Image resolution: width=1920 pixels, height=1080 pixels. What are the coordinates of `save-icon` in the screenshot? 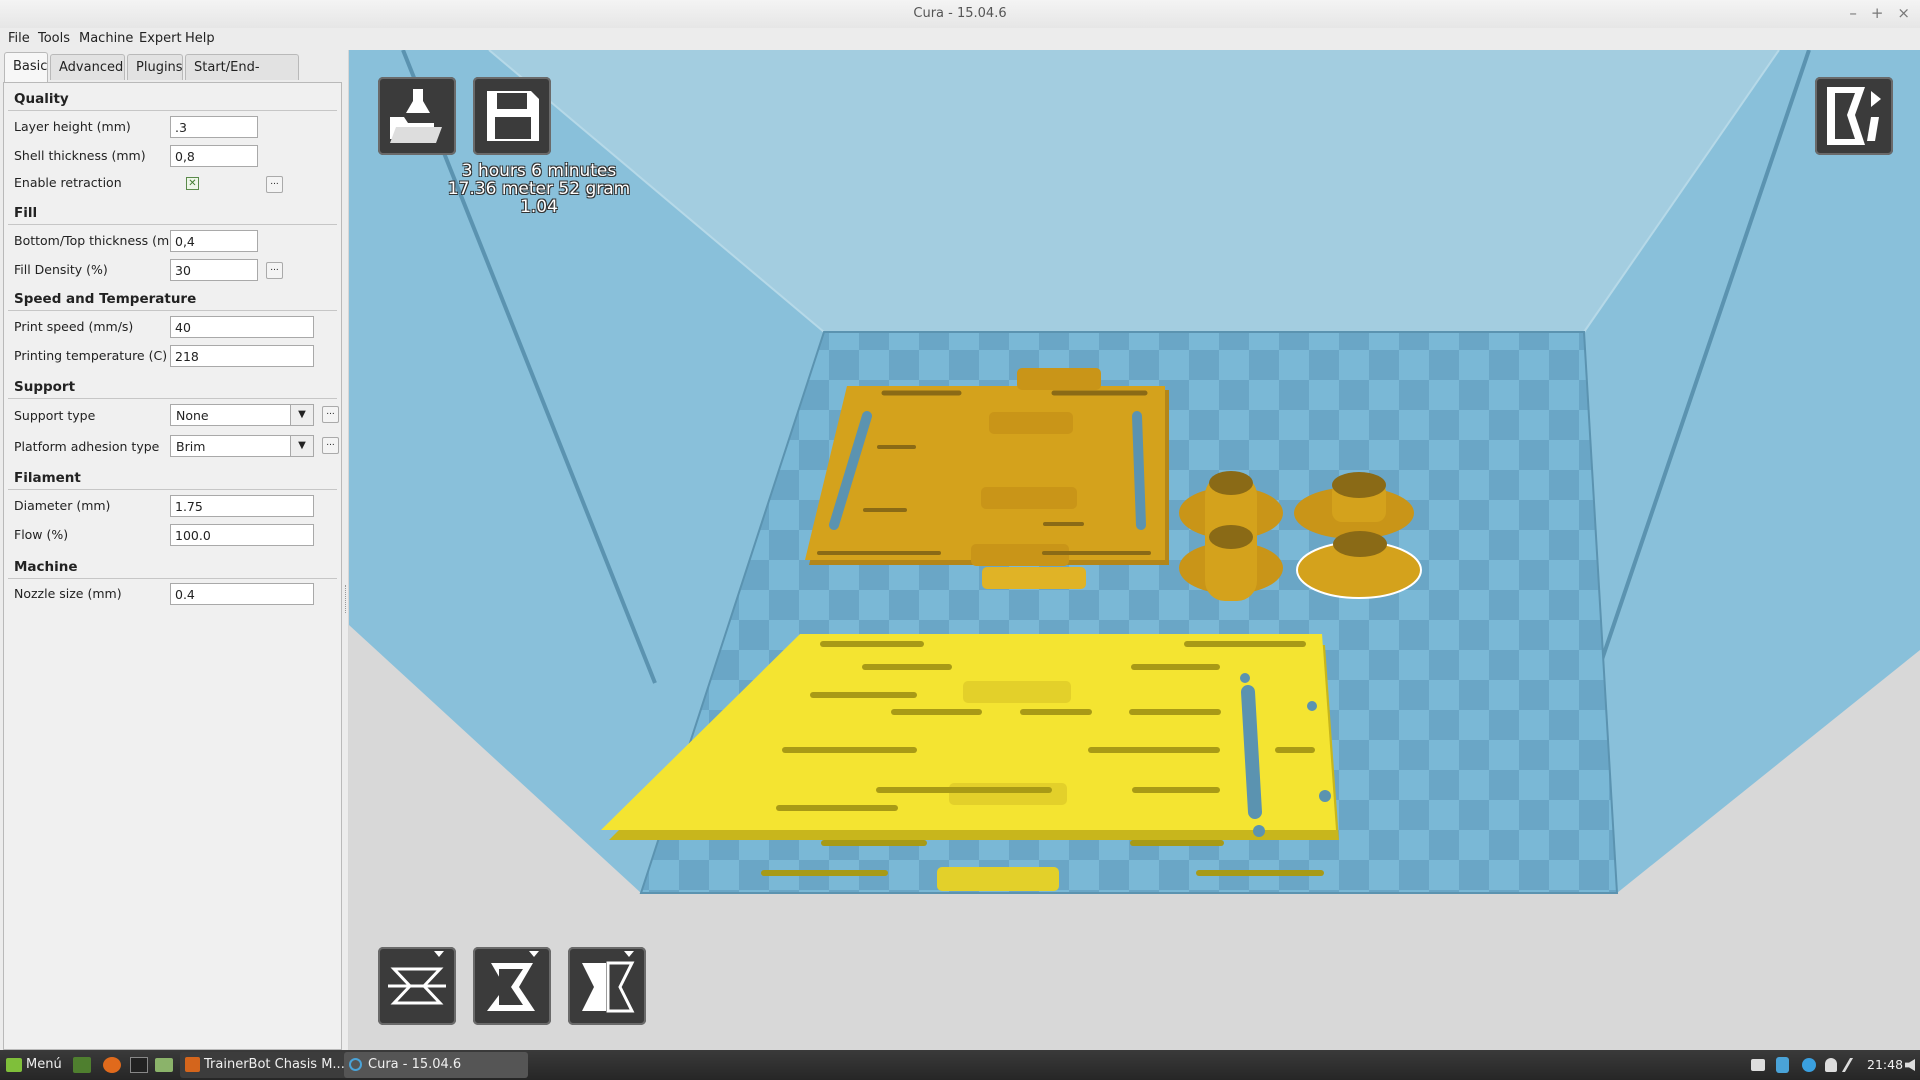 It's located at (513, 116).